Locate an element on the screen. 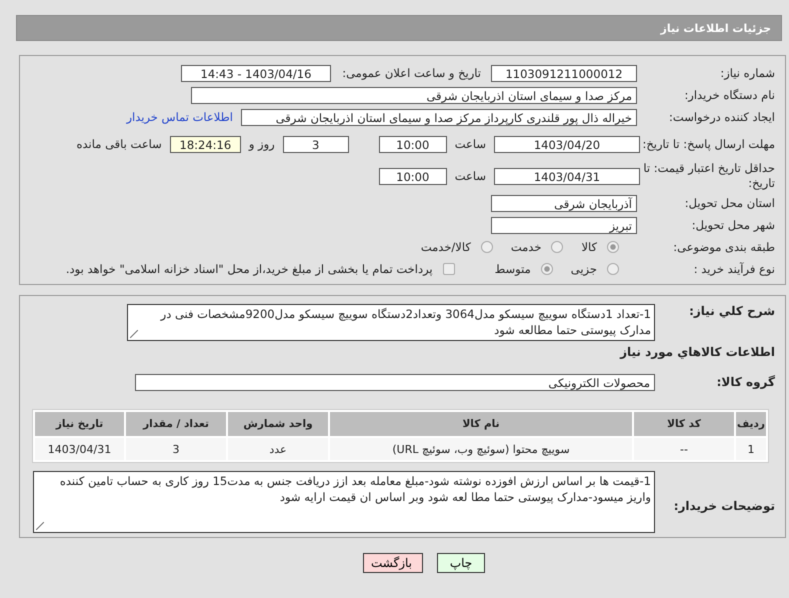 The image size is (789, 598). field-label: گروه کالا: is located at coordinates (745, 382).